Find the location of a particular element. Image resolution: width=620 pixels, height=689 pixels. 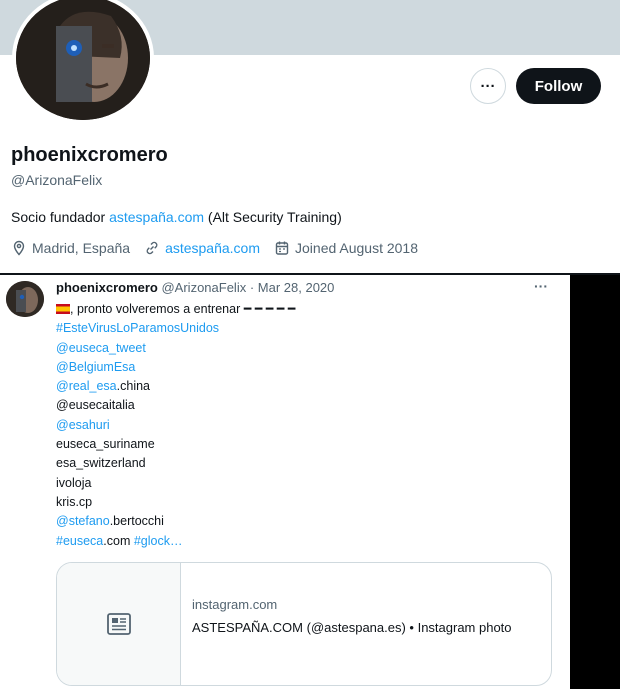

tweet-text-line1: , pronto volveremos a entrenar ━ ━ ━ ━ ━ is located at coordinates (183, 309).